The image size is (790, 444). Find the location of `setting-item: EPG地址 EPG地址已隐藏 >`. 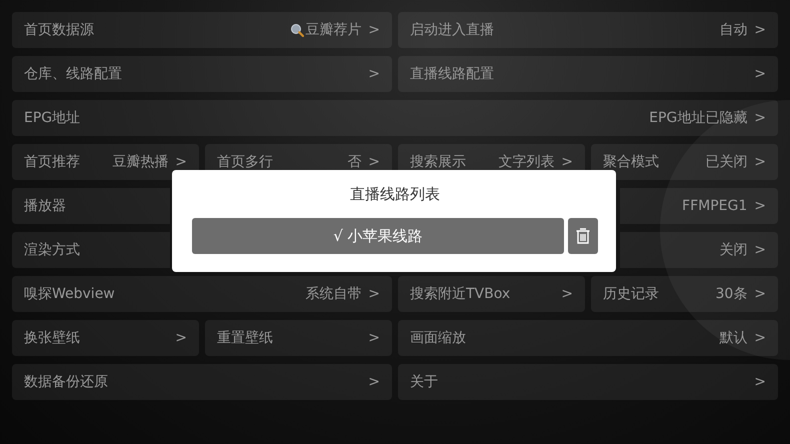

setting-item: EPG地址 EPG地址已隐藏 > is located at coordinates (395, 118).